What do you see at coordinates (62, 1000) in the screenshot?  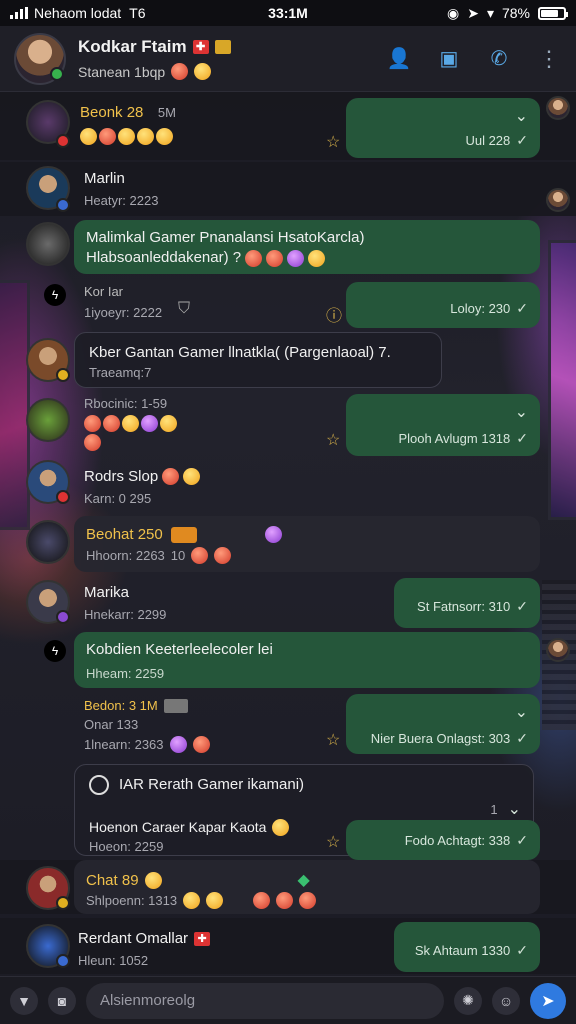 I see `camera-icon: ◙` at bounding box center [62, 1000].